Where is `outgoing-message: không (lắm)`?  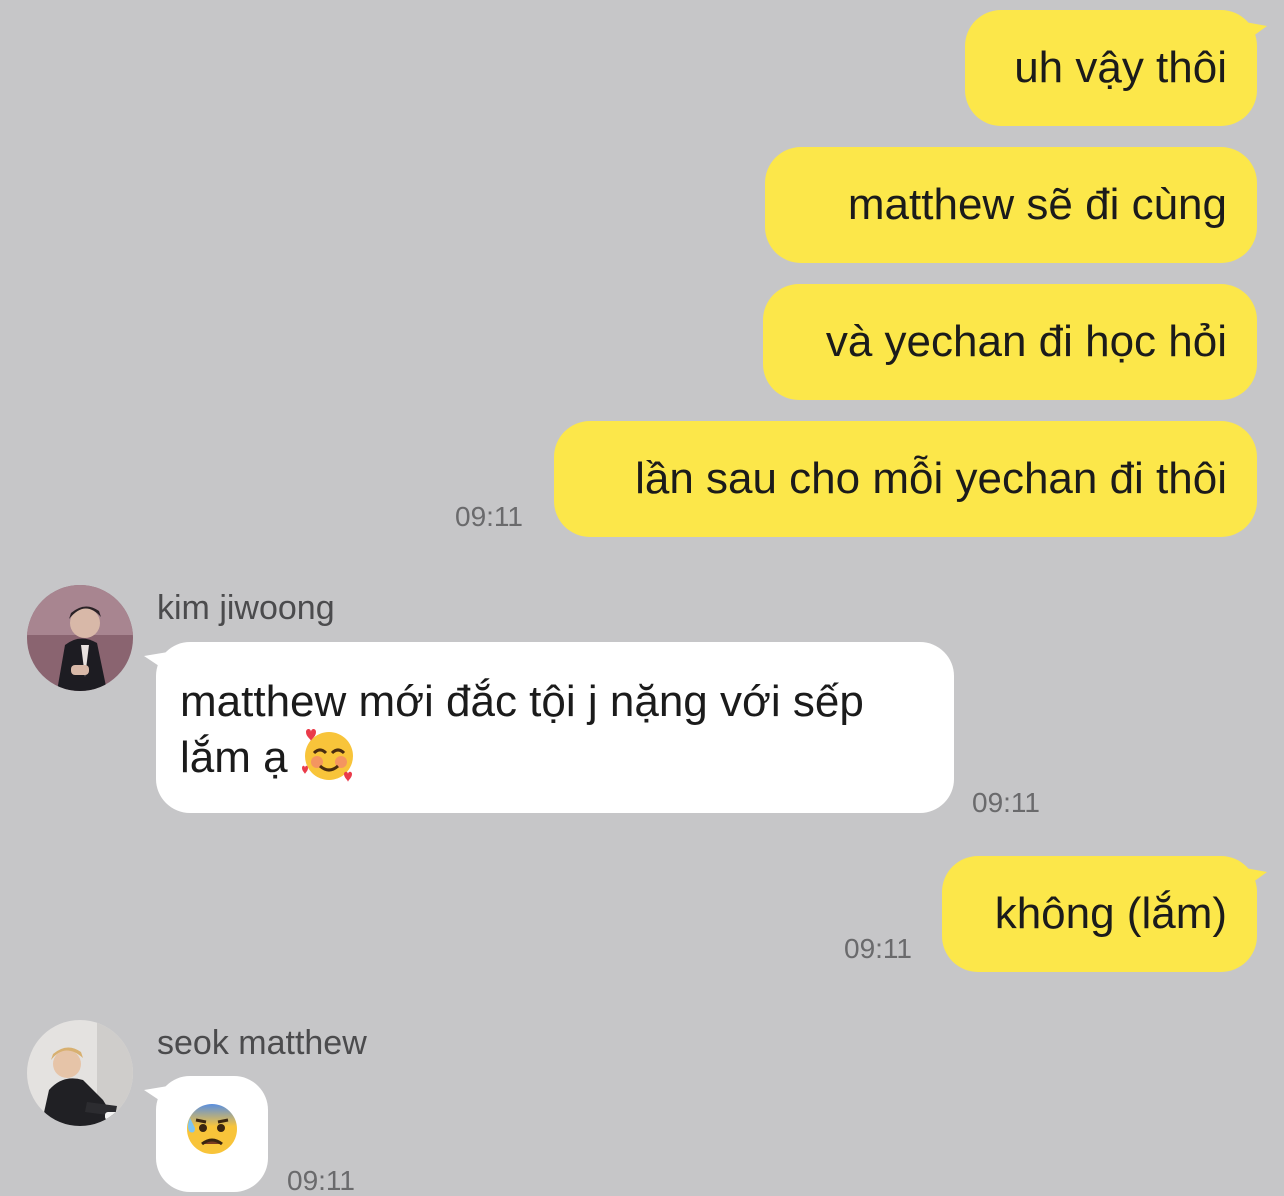
outgoing-message: không (lắm) is located at coordinates (1104, 914).